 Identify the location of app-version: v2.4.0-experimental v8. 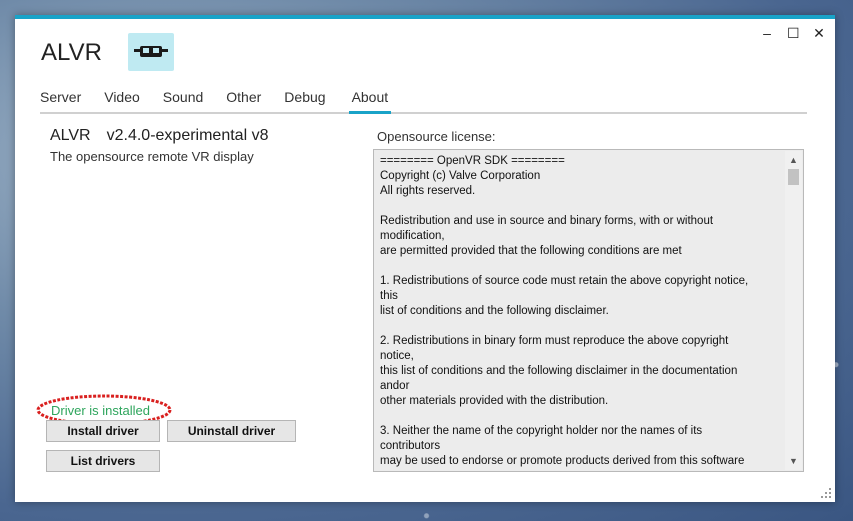
(187, 135).